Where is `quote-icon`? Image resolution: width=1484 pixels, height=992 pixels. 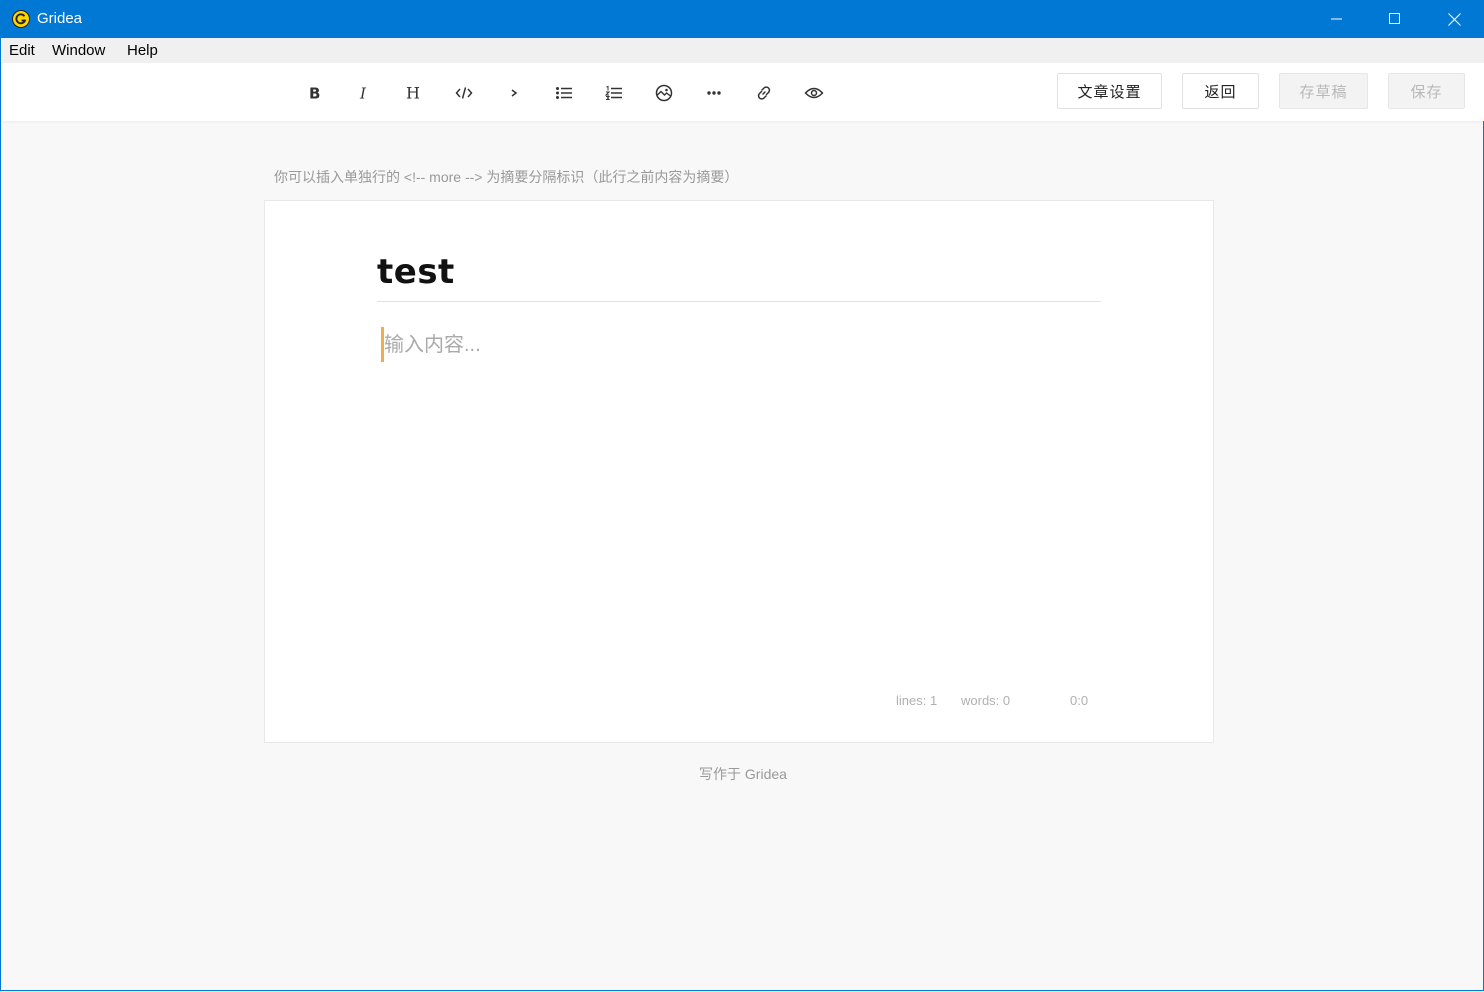
quote-icon is located at coordinates (514, 93).